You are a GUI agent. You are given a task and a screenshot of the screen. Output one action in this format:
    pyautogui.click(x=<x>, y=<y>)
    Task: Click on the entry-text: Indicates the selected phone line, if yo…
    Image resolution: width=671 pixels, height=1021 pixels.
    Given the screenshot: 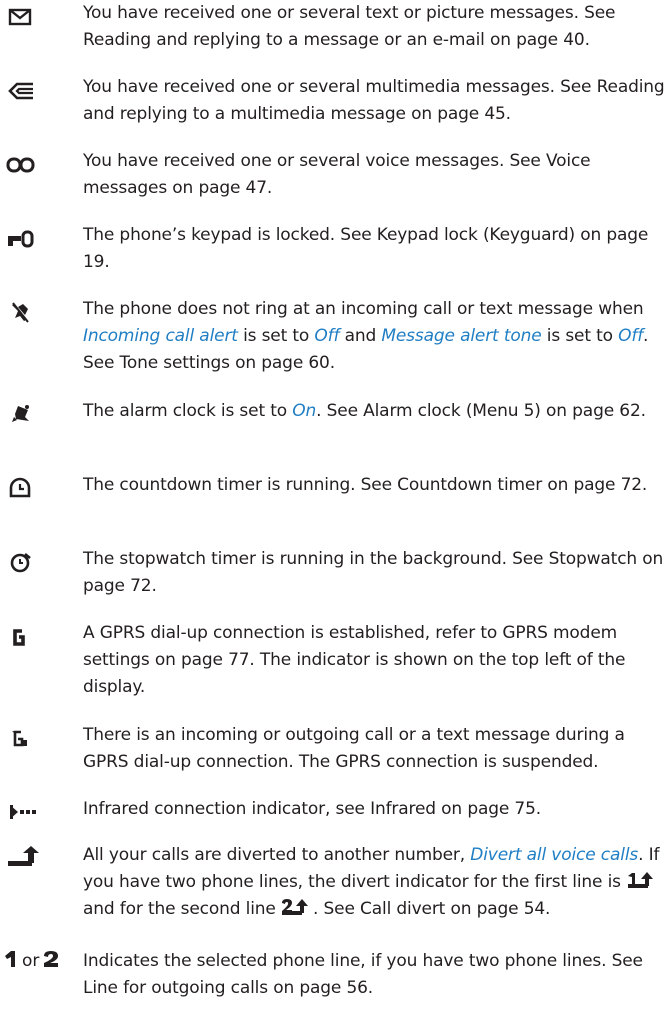 What is the action you would take?
    pyautogui.click(x=363, y=974)
    